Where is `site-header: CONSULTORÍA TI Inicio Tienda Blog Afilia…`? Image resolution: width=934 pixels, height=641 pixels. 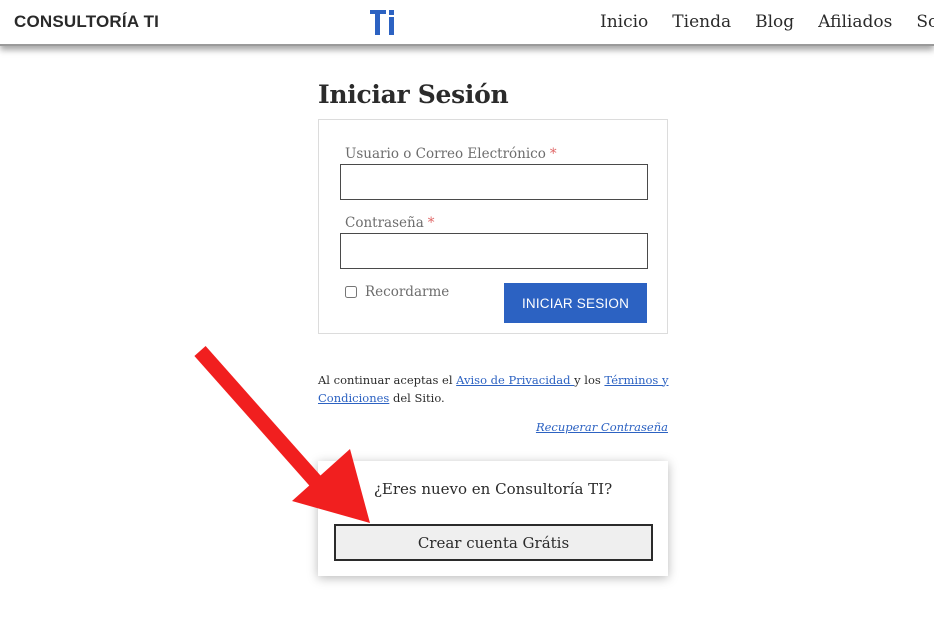
site-header: CONSULTORÍA TI Inicio Tienda Blog Afilia… is located at coordinates (467, 23).